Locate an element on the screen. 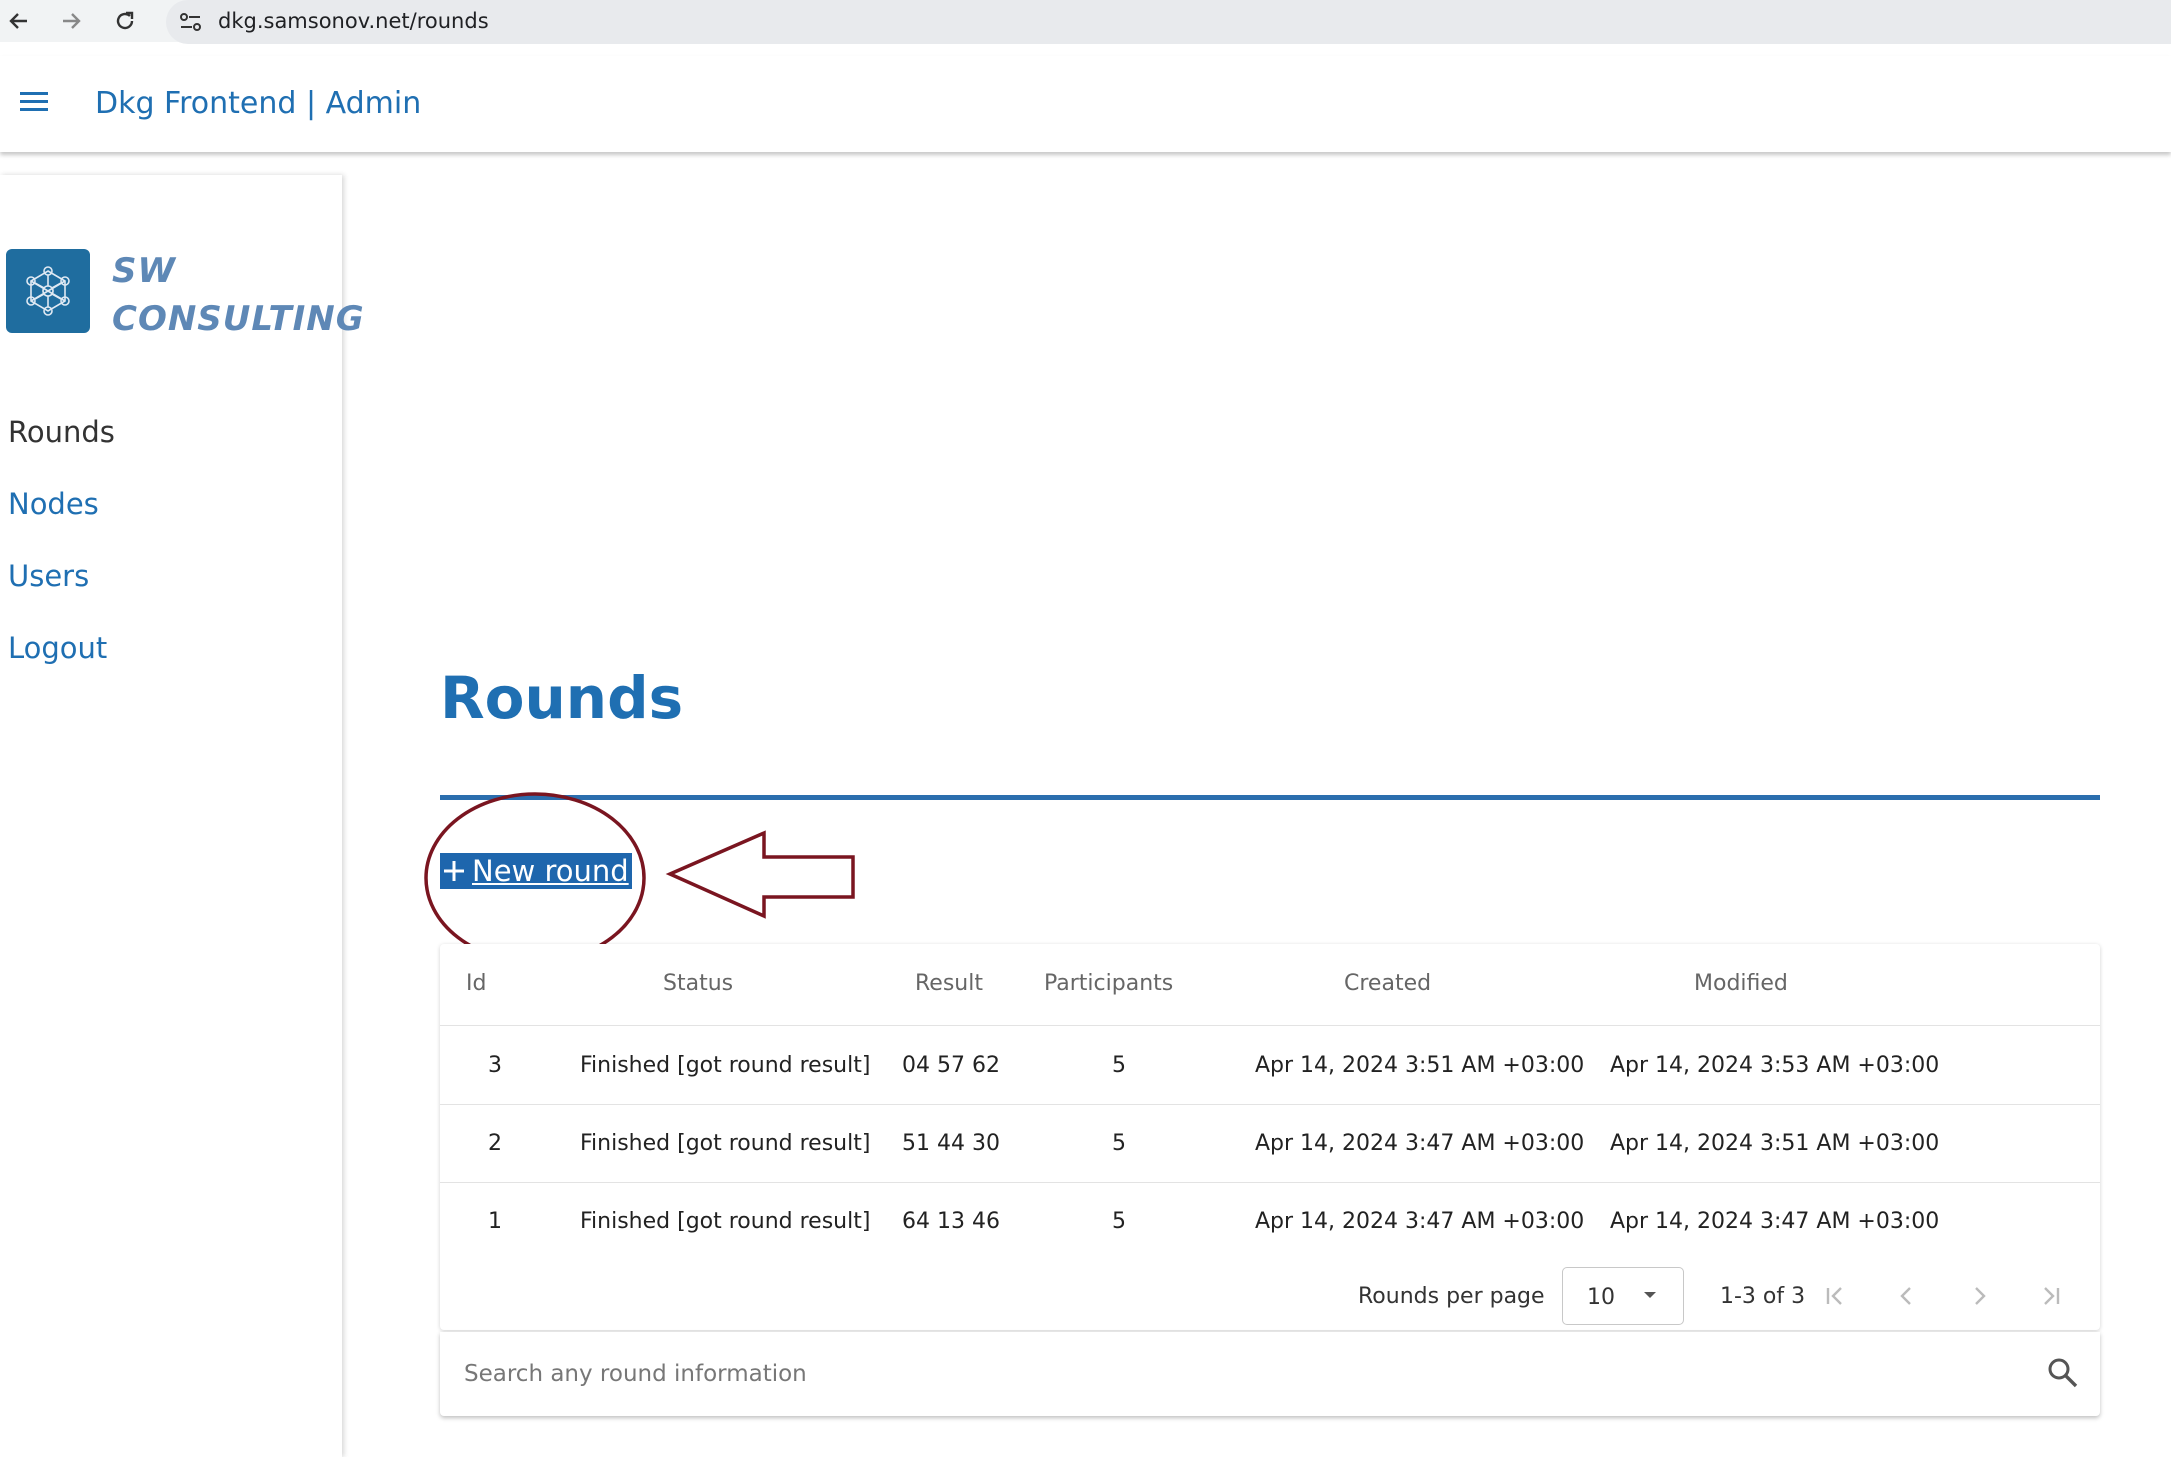  browser-toolbar: dkg.samsonov.net/rounds is located at coordinates (1085, 22).